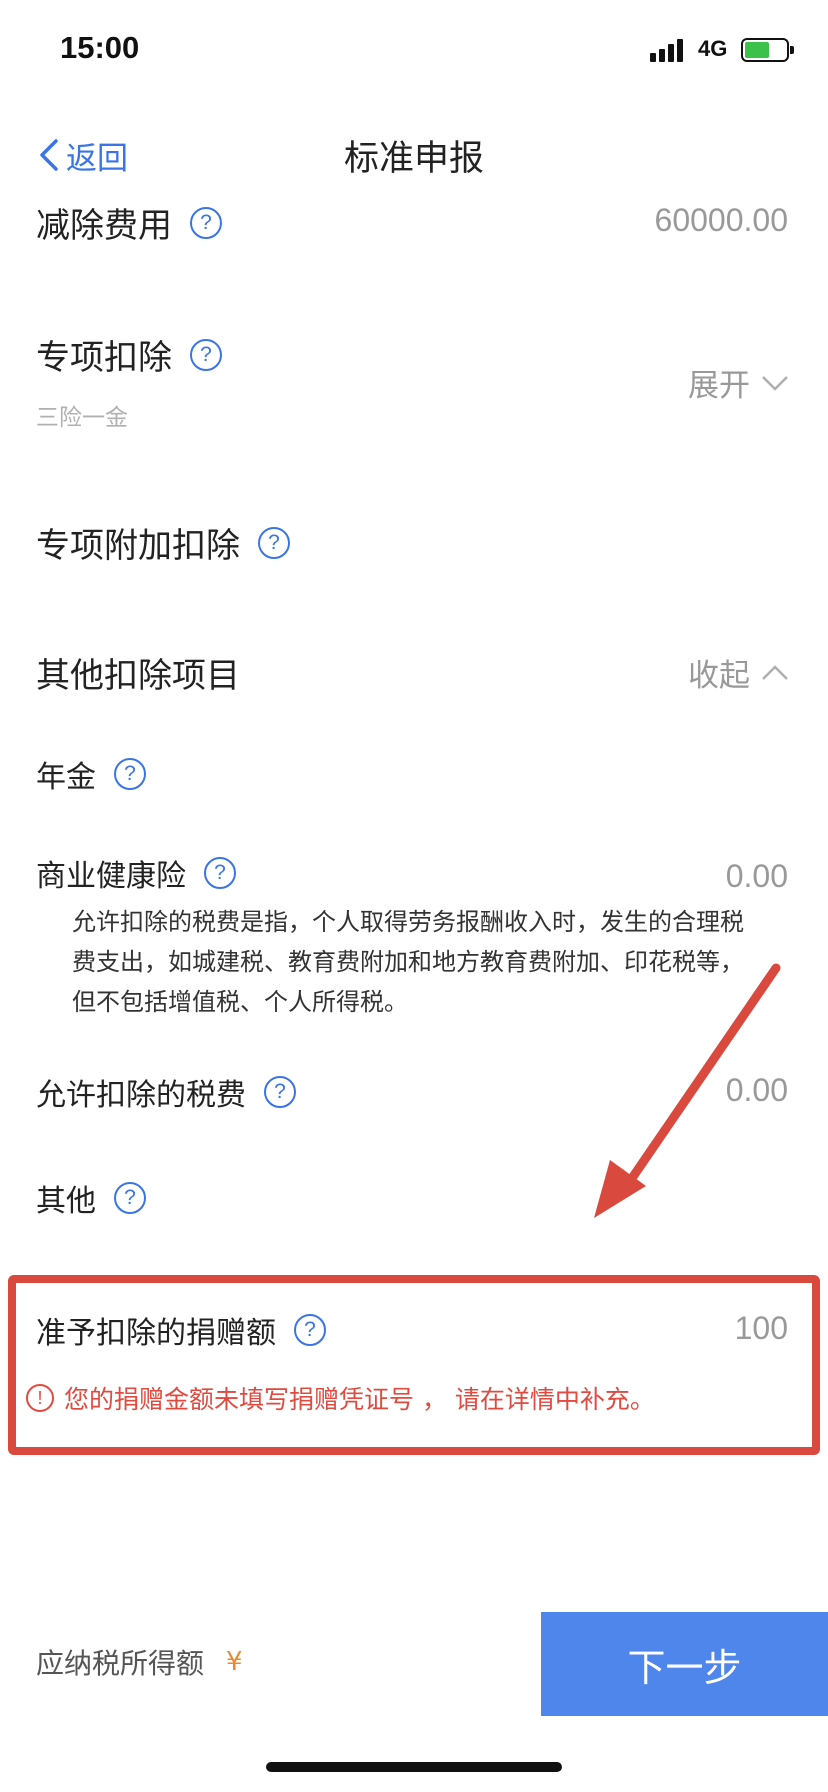 This screenshot has height=1792, width=828. What do you see at coordinates (414, 1767) in the screenshot?
I see `home-indicator` at bounding box center [414, 1767].